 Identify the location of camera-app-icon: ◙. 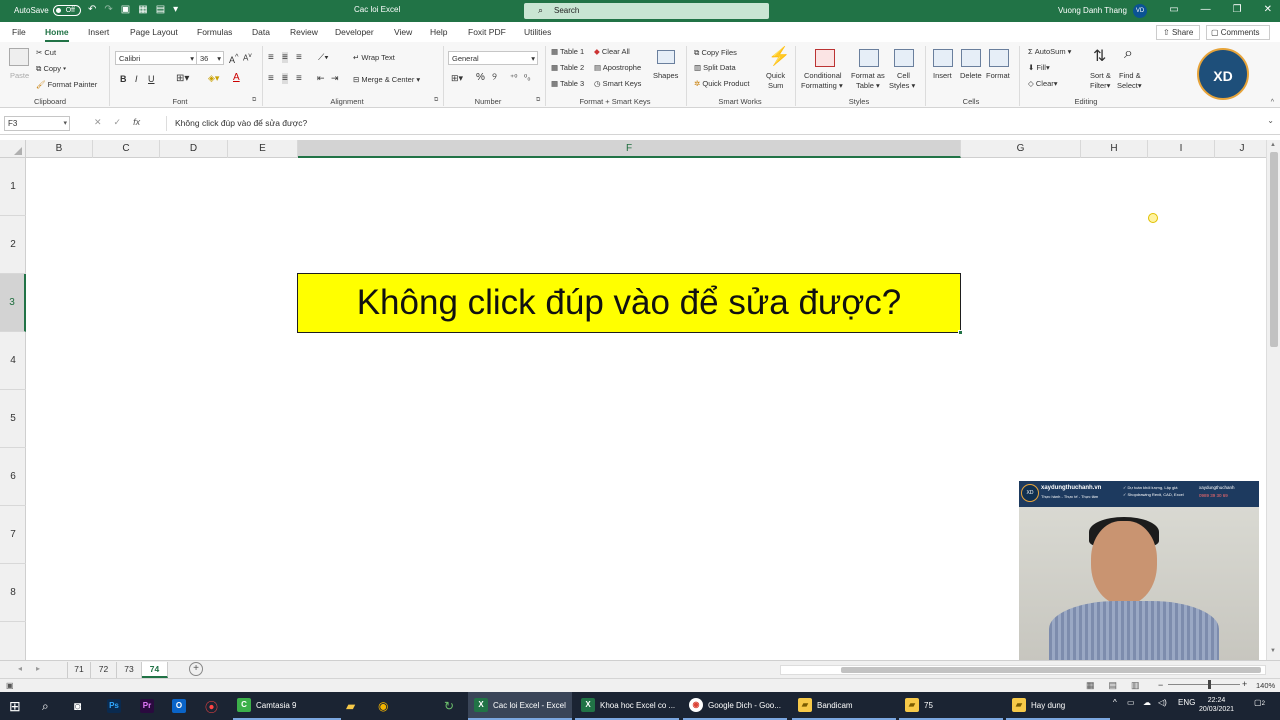
(77, 706).